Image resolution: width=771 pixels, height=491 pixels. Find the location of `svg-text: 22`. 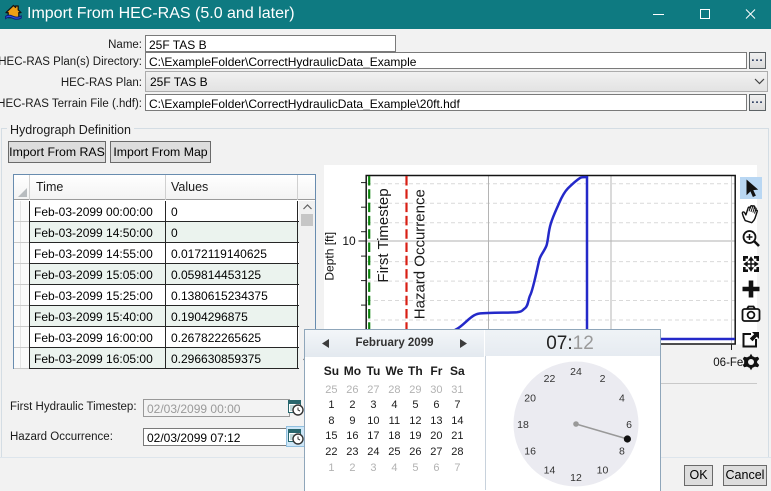

svg-text: 22 is located at coordinates (550, 379).